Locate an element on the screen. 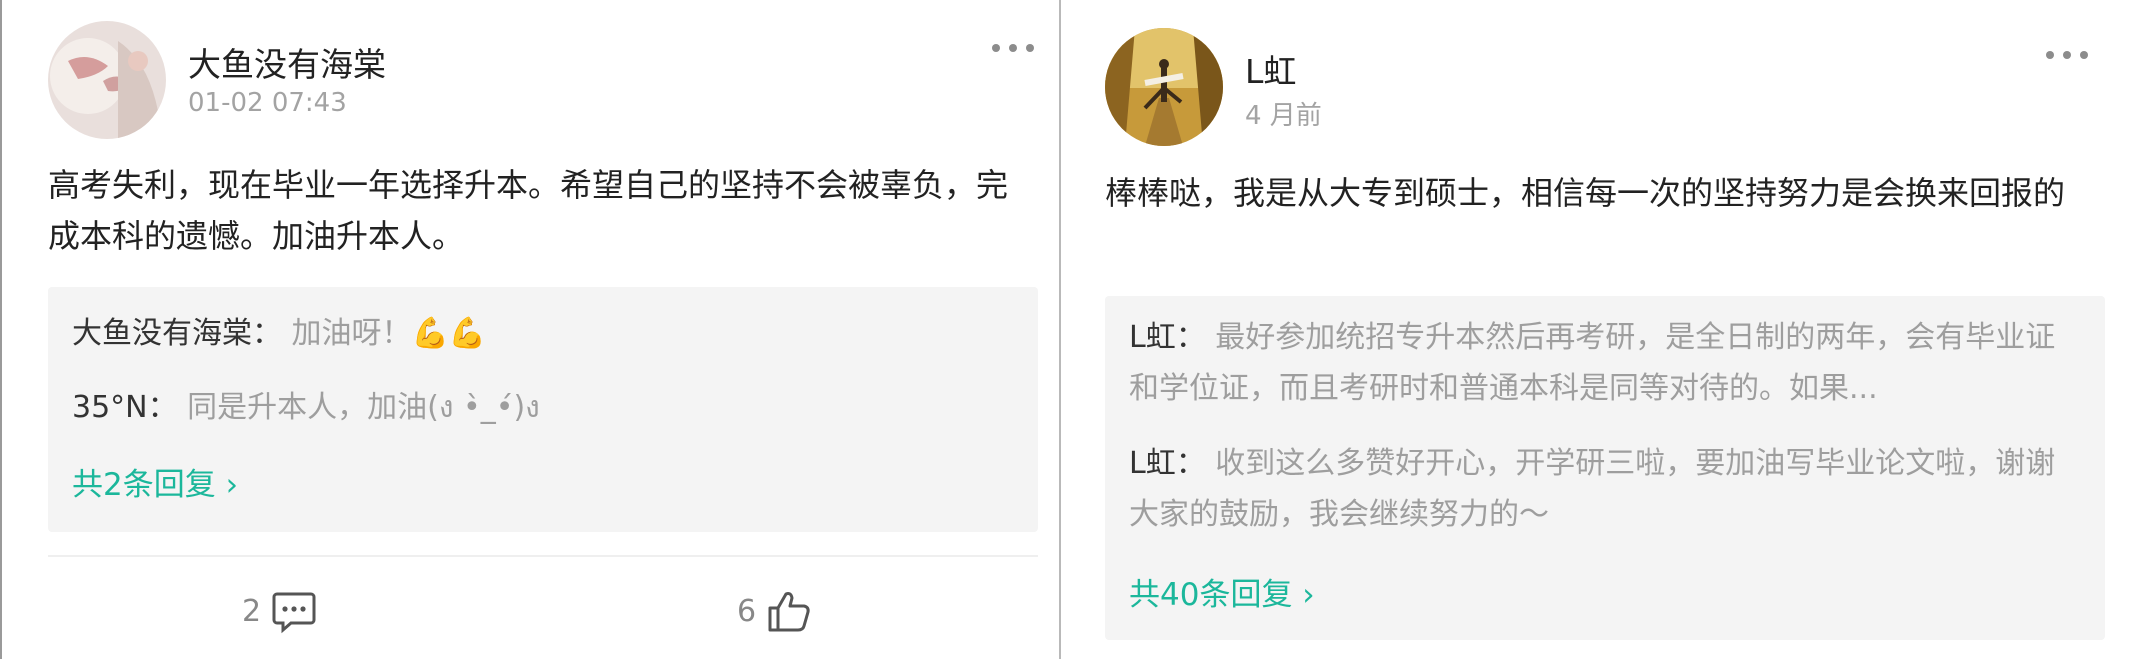 The height and width of the screenshot is (659, 2139). reply-author: 大鱼没有海棠 is located at coordinates (162, 333).